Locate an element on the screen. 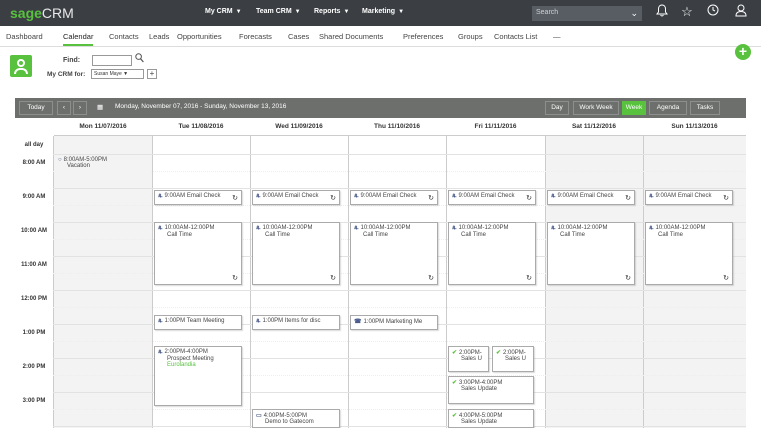  my-crm-for-label: My CRM for: is located at coordinates (66, 74).